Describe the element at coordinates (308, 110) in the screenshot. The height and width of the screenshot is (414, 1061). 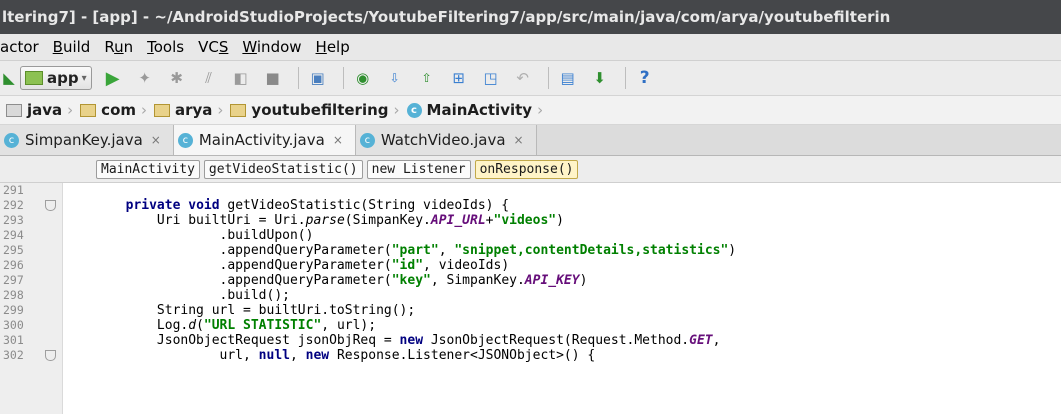
I see `breadcrumb-item-youtubefiltering: youtubefiltering` at that location.